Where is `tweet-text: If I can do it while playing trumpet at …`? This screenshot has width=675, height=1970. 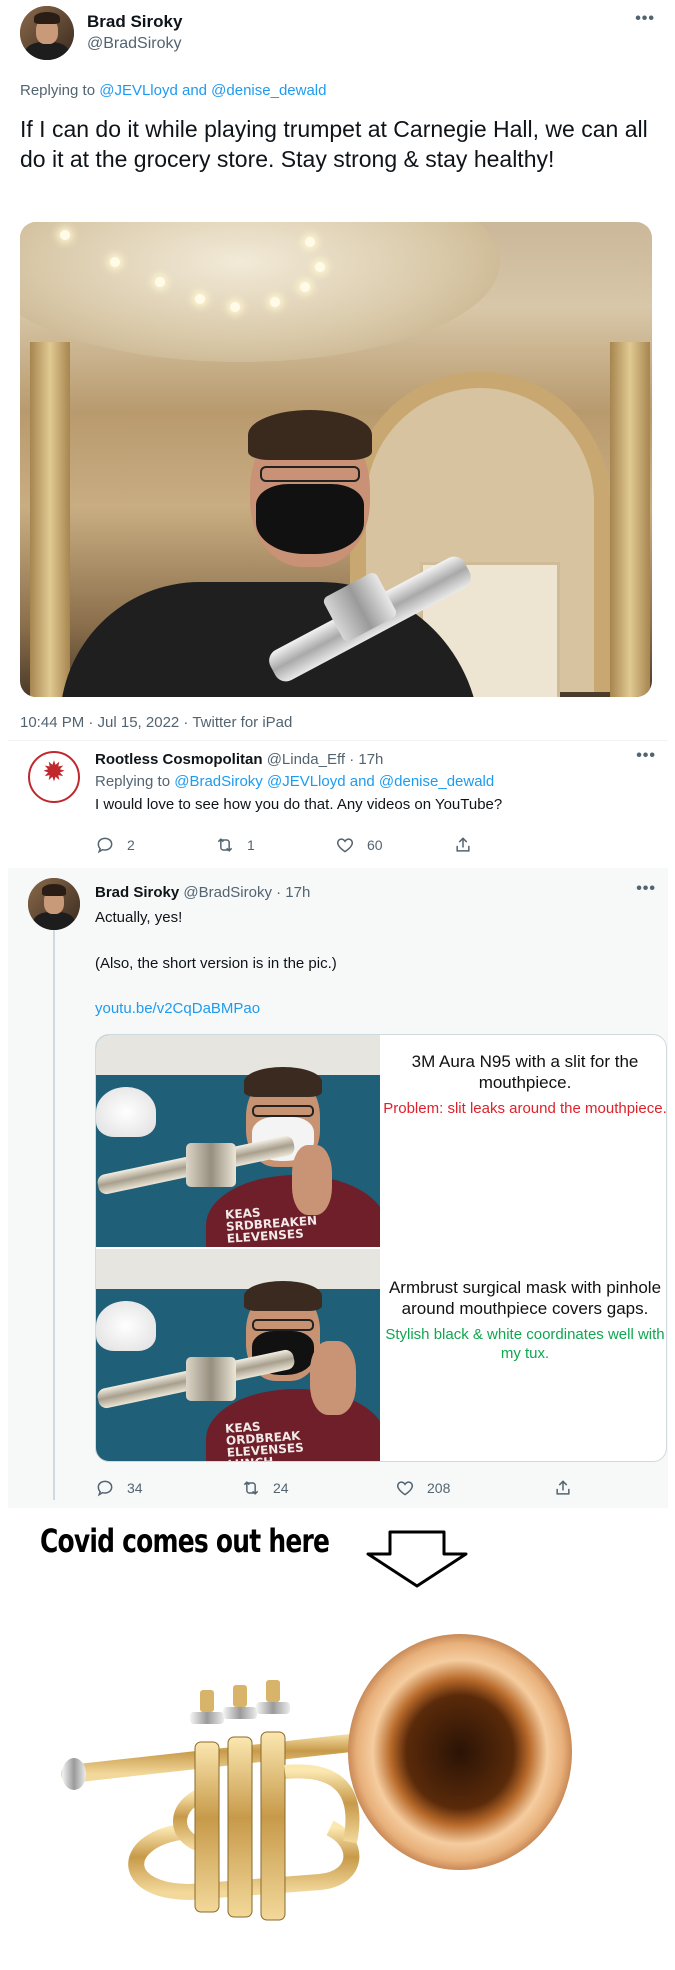
tweet-text: If I can do it while playing trumpet at … is located at coordinates (334, 144).